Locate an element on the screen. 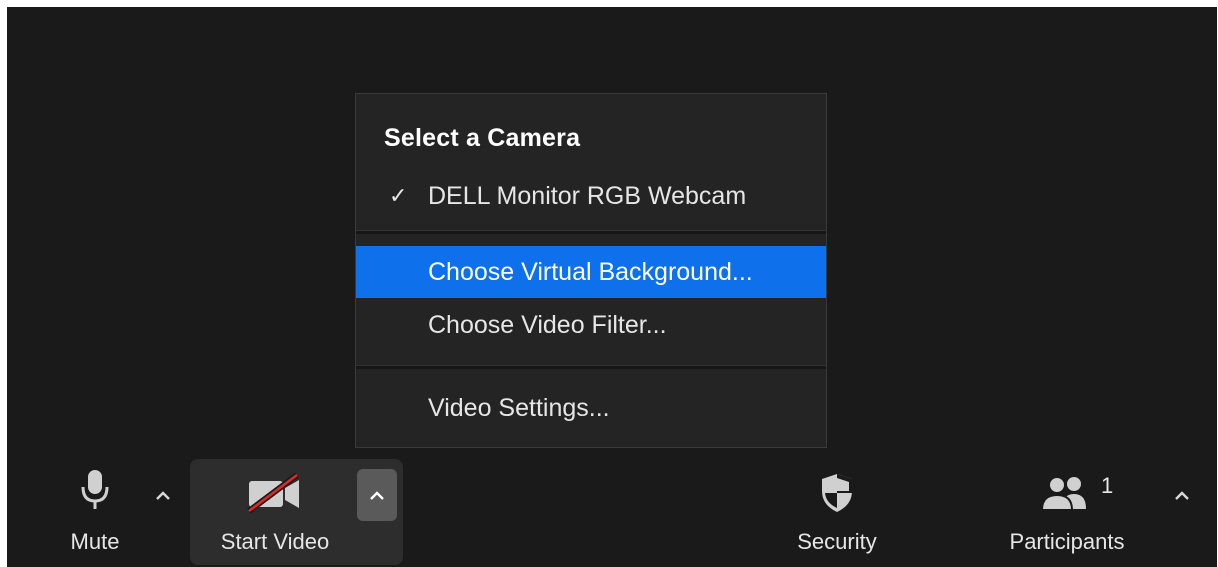 The width and height of the screenshot is (1218, 567). start-video-label: Start Video is located at coordinates (275, 541).